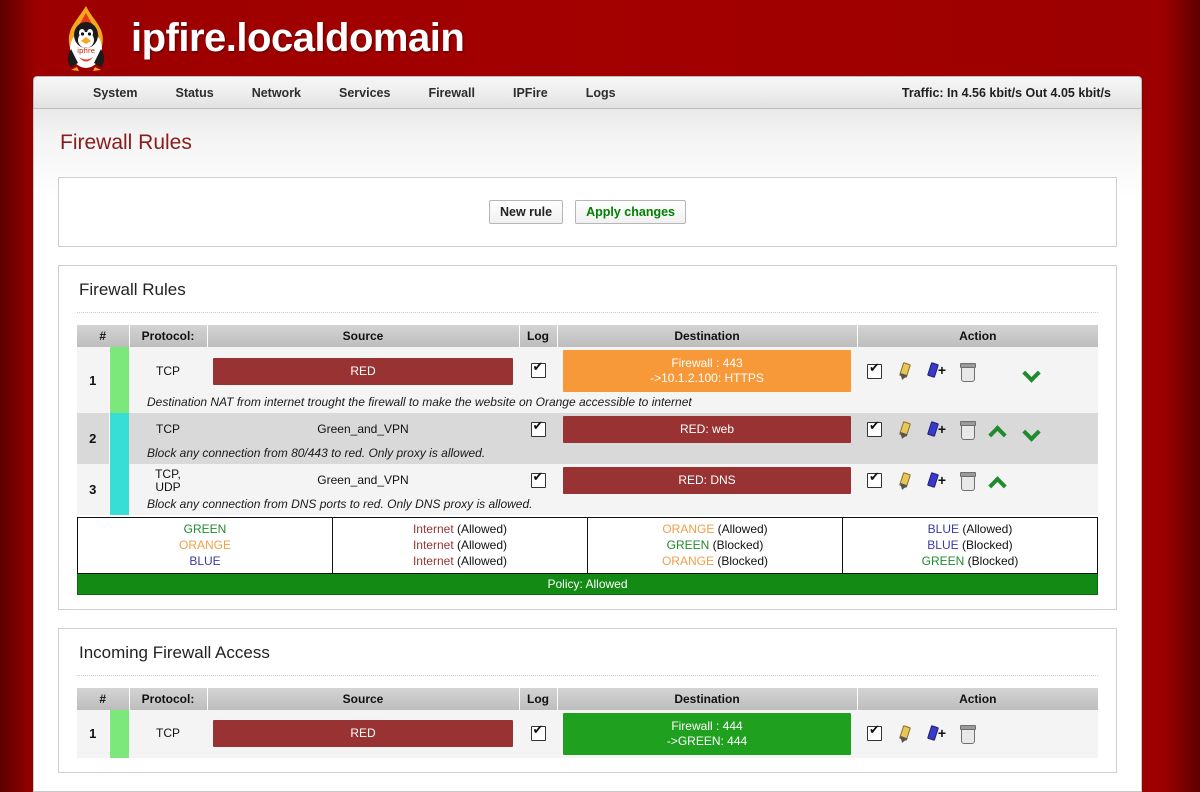  Describe the element at coordinates (977, 698) in the screenshot. I see `col-header-action: Action` at that location.